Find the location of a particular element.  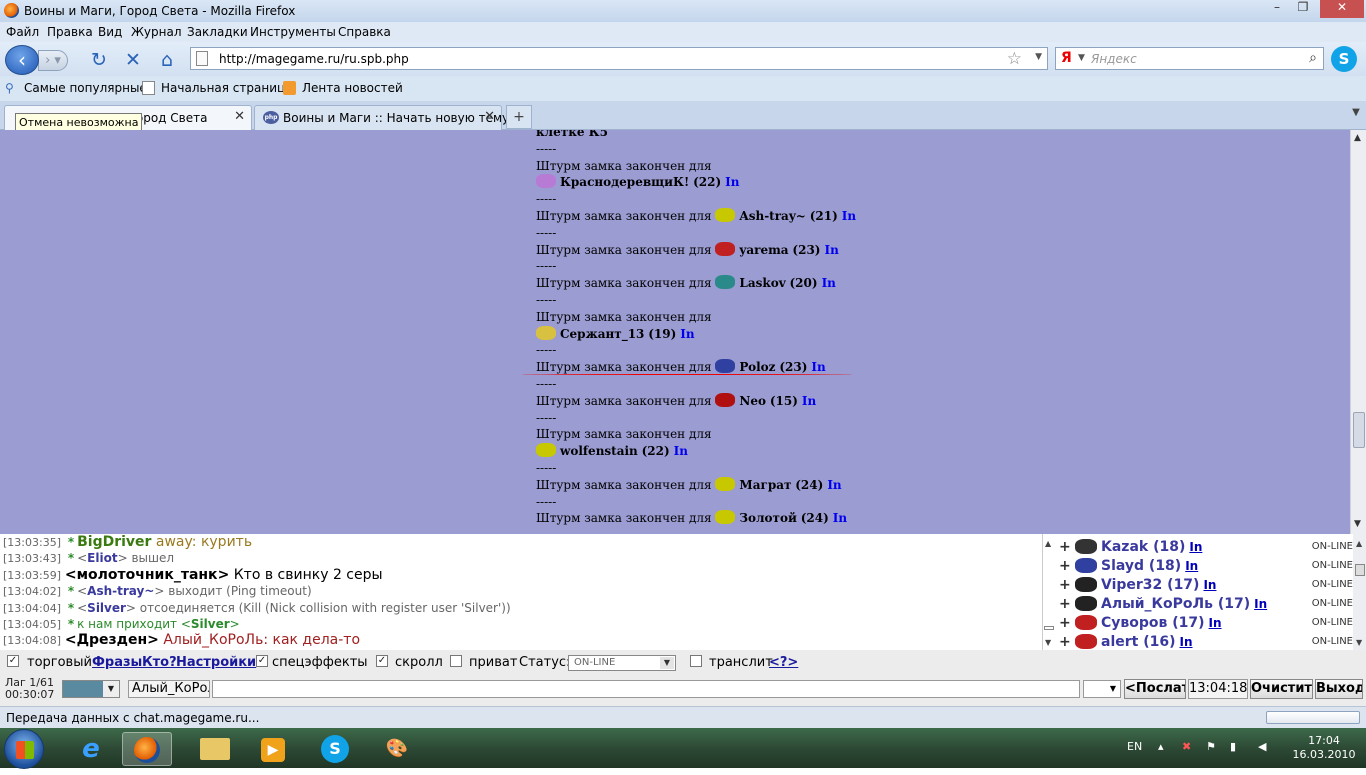

clear-button: Очистить is located at coordinates (1281, 689).